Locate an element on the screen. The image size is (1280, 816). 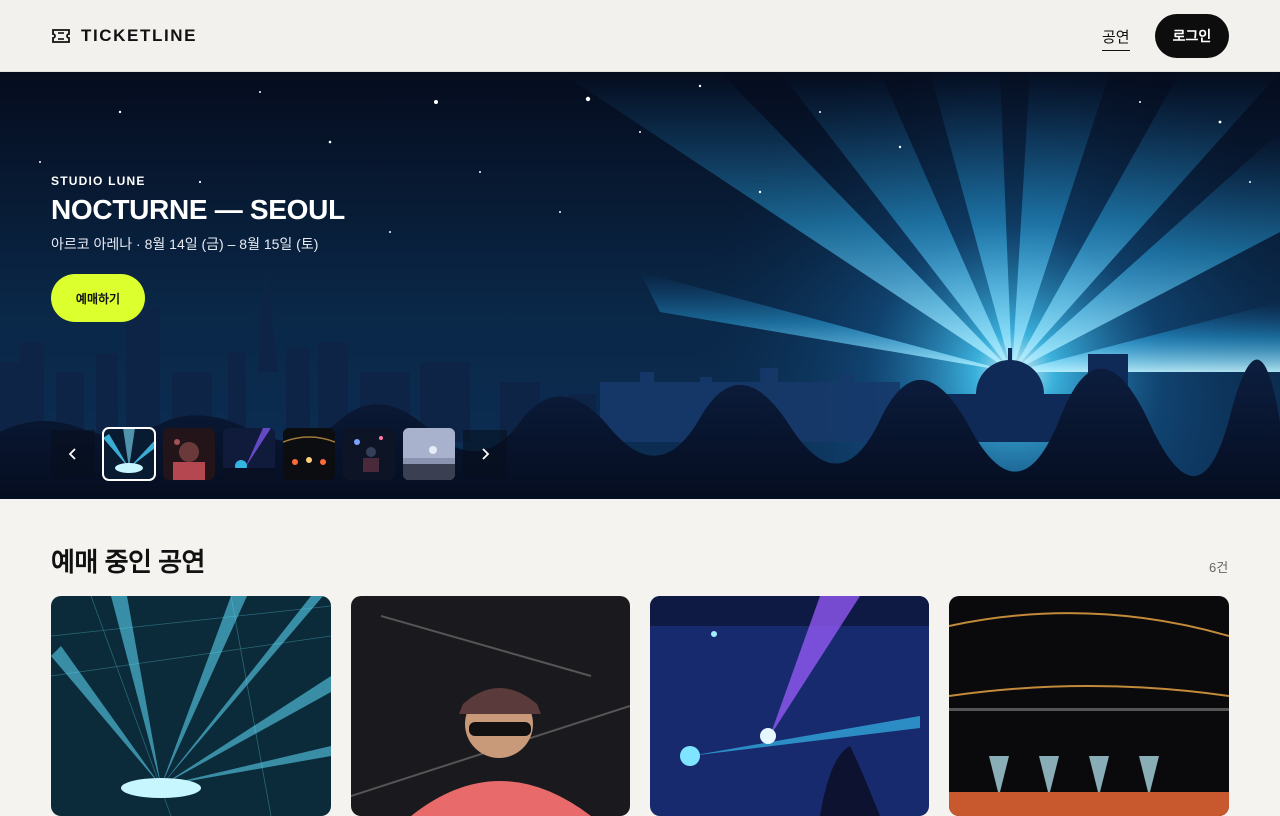
logo-text: TICKETLINE is located at coordinates (139, 35).